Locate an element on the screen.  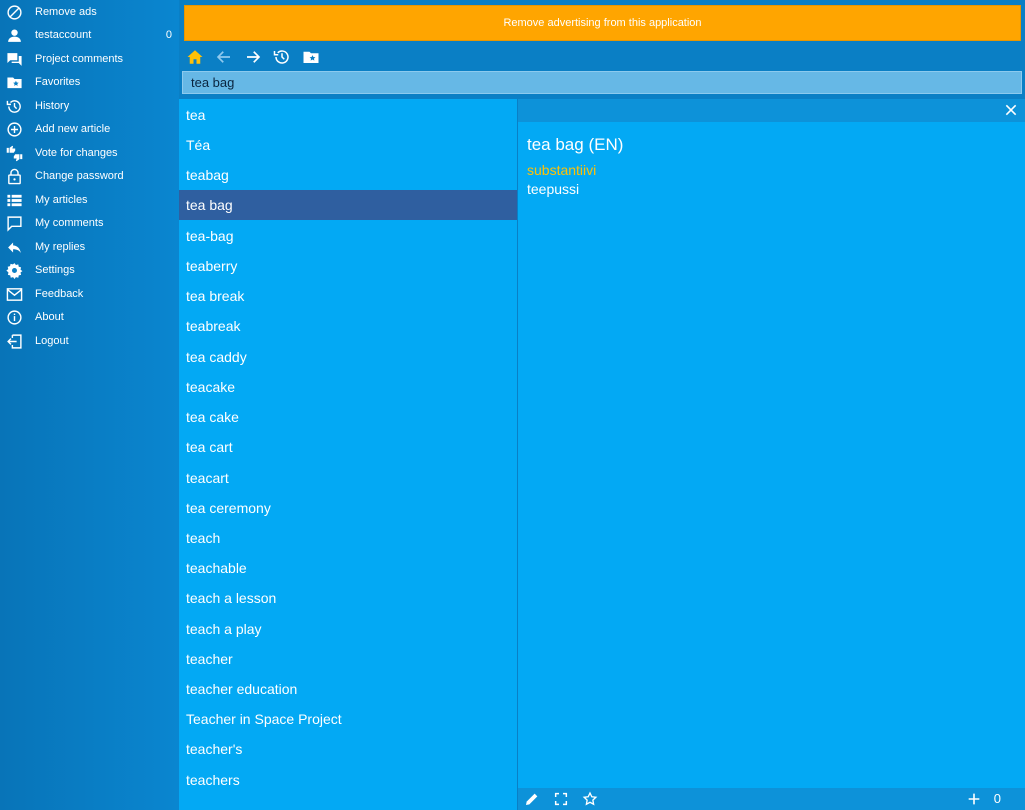
list-item: teacart is located at coordinates (348, 478).